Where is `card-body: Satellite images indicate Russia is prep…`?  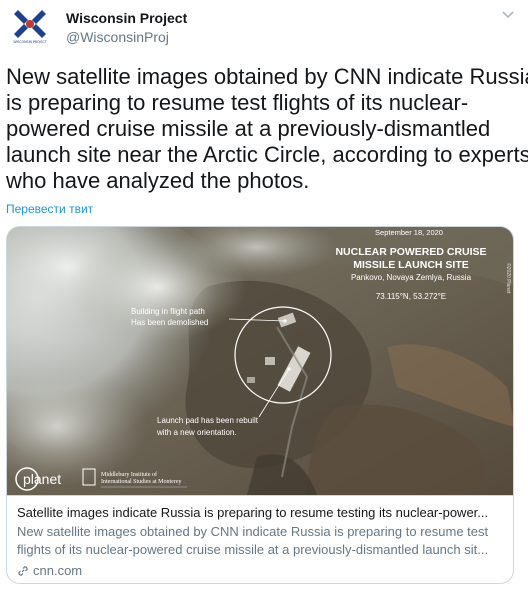 card-body: Satellite images indicate Russia is prep… is located at coordinates (260, 539).